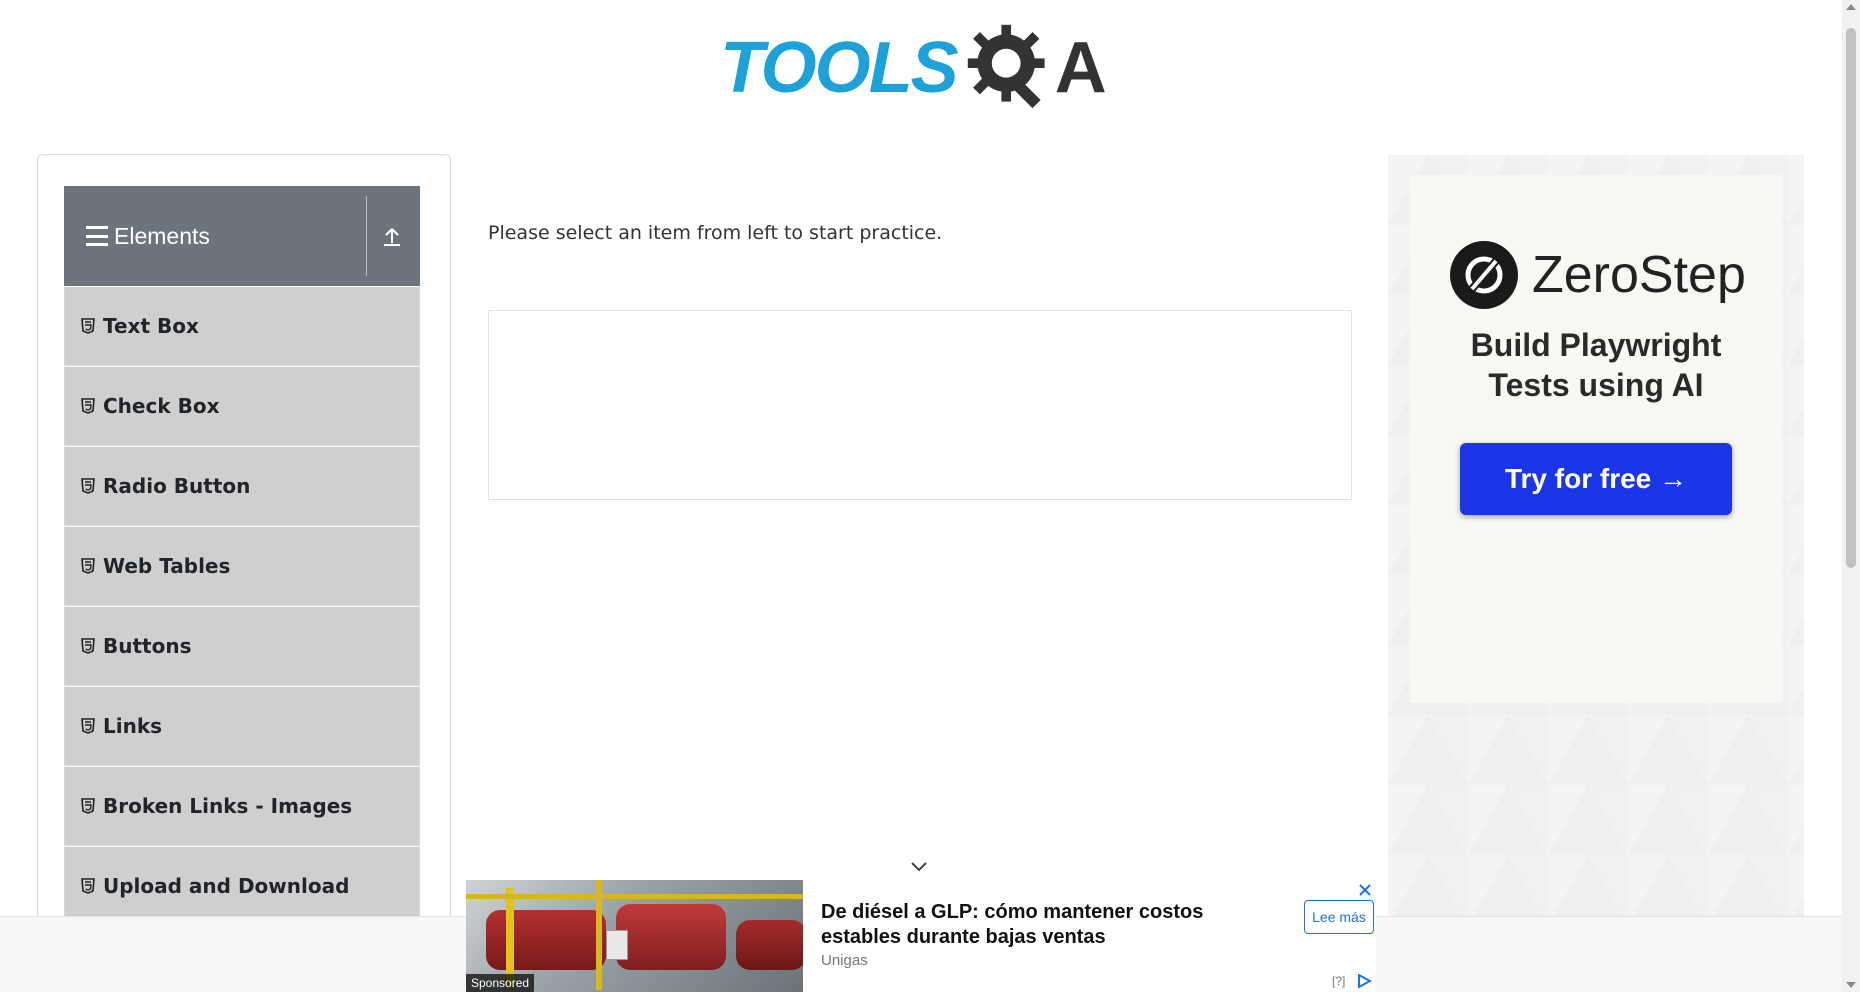  I want to click on sponsored-label: Sponsored, so click(500, 983).